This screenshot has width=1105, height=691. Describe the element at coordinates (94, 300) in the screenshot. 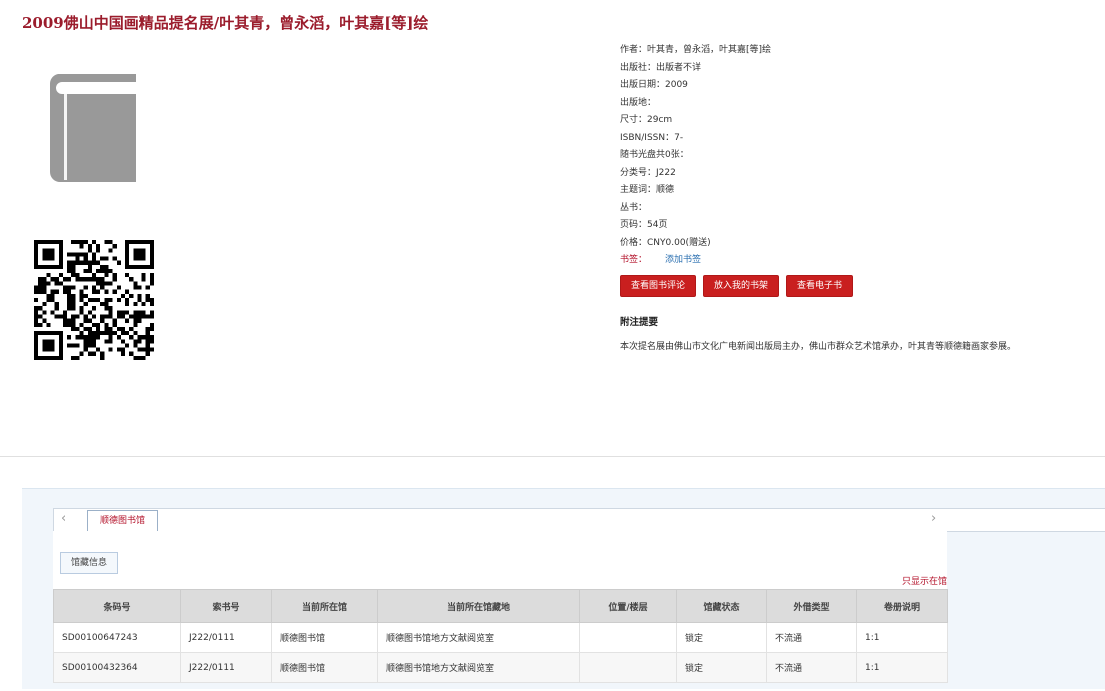

I see `qr-code` at that location.